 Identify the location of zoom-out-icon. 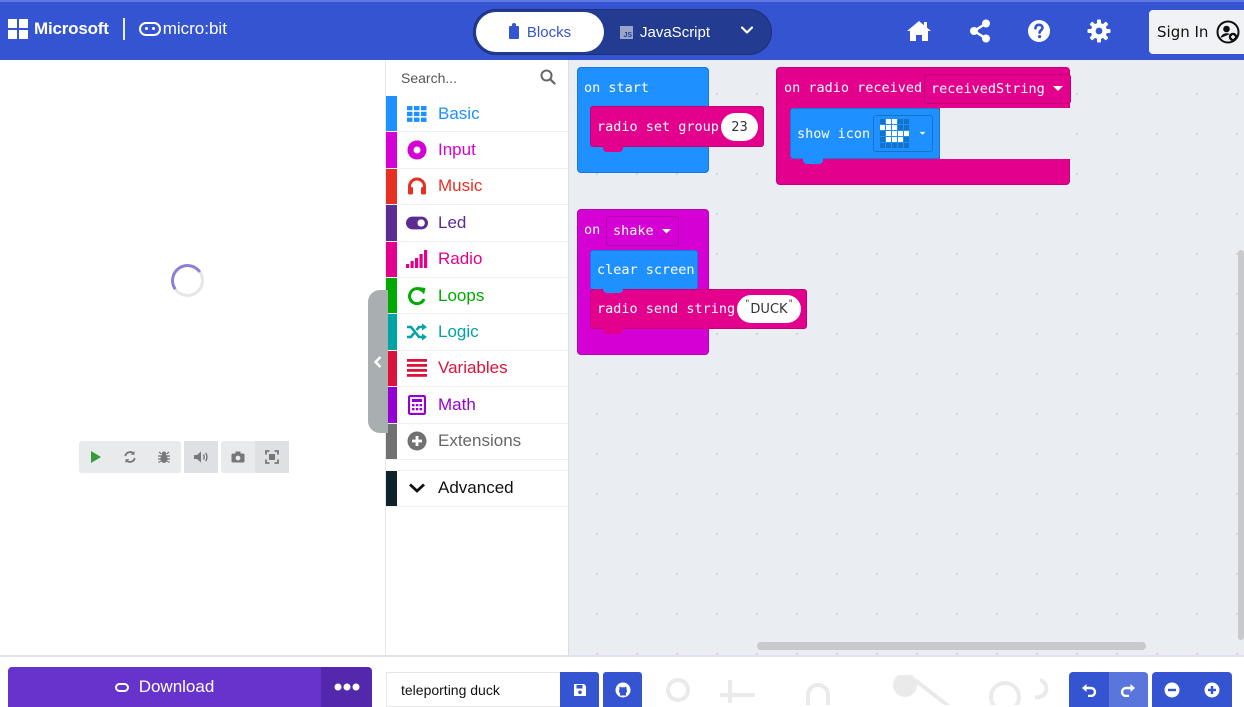
(1172, 689).